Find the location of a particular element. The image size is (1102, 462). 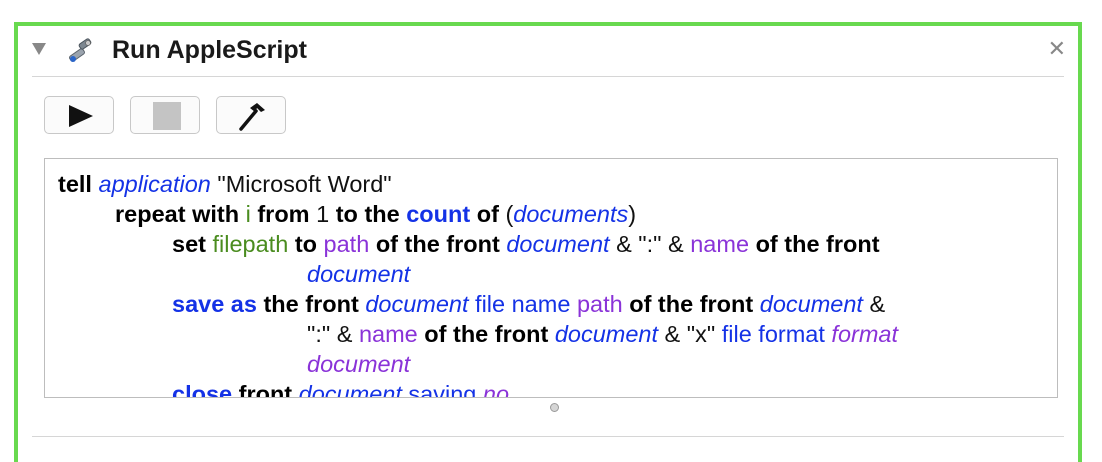

header-divider is located at coordinates (548, 76).